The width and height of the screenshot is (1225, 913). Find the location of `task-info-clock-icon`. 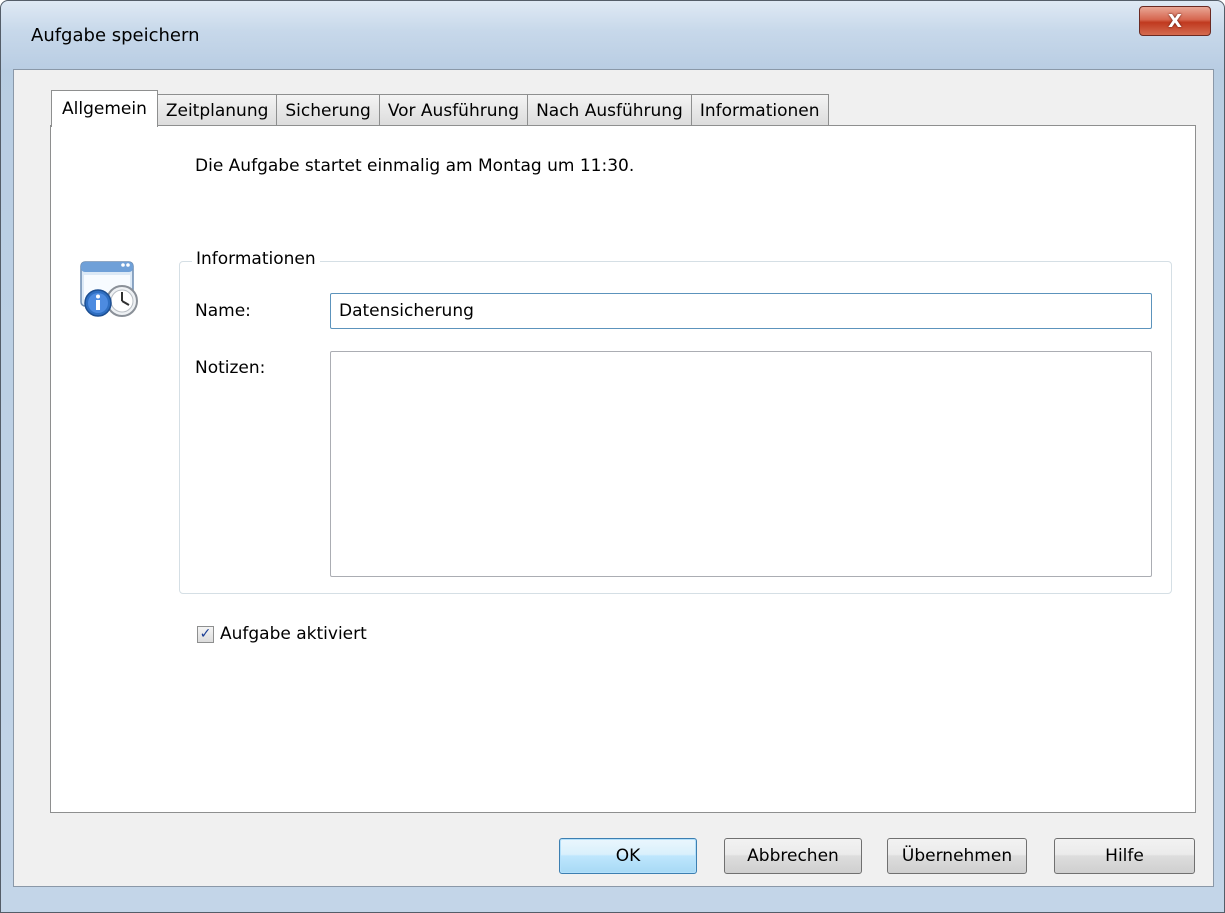

task-info-clock-icon is located at coordinates (109, 289).